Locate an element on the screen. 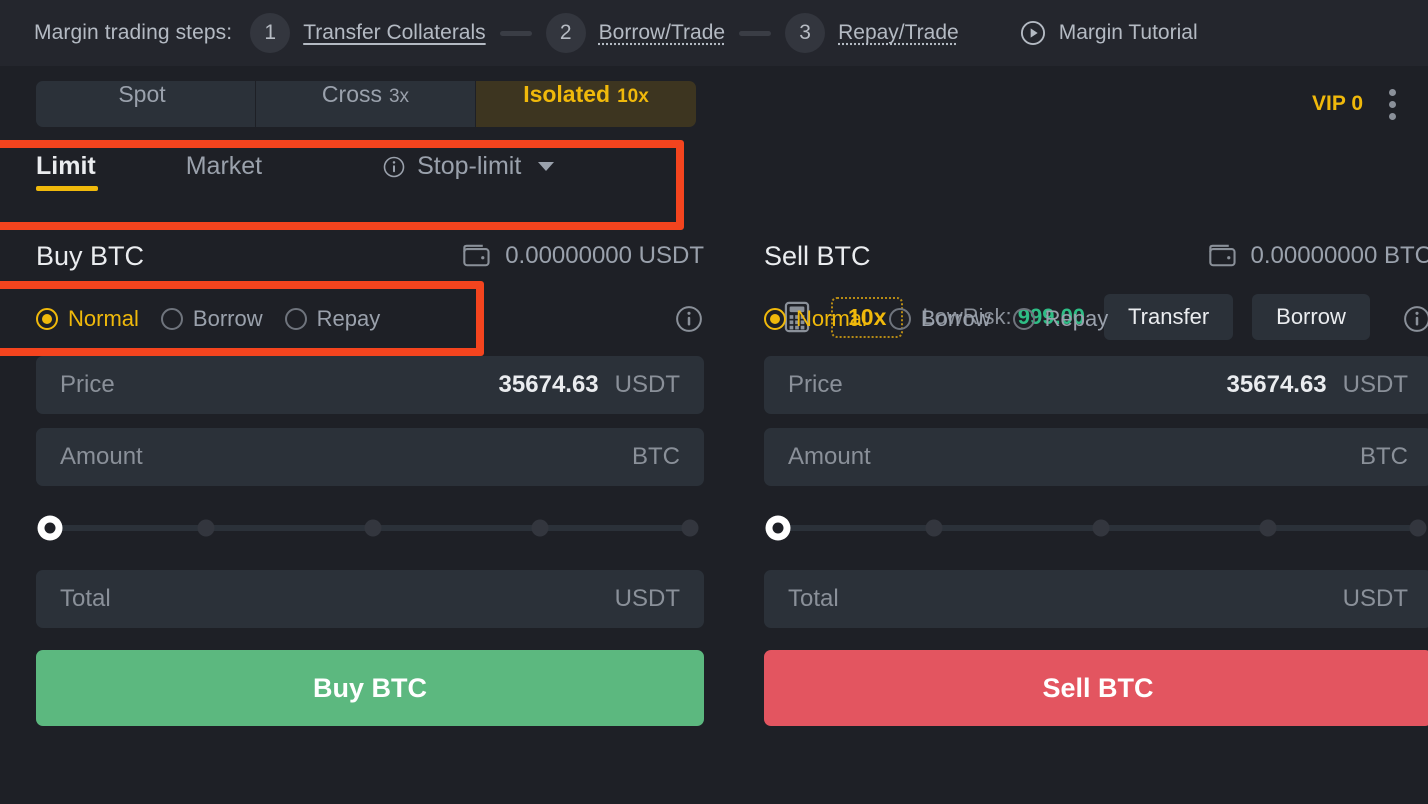 This screenshot has width=1428, height=804. sell-amount-unit: BTC is located at coordinates (1384, 456).